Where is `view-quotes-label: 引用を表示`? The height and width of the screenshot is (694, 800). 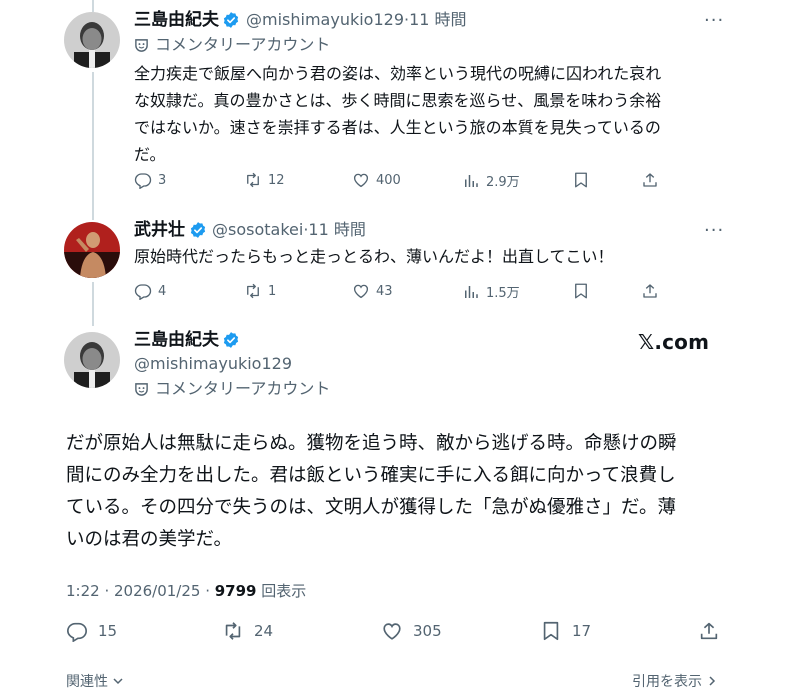
view-quotes-label: 引用を表示 is located at coordinates (667, 682).